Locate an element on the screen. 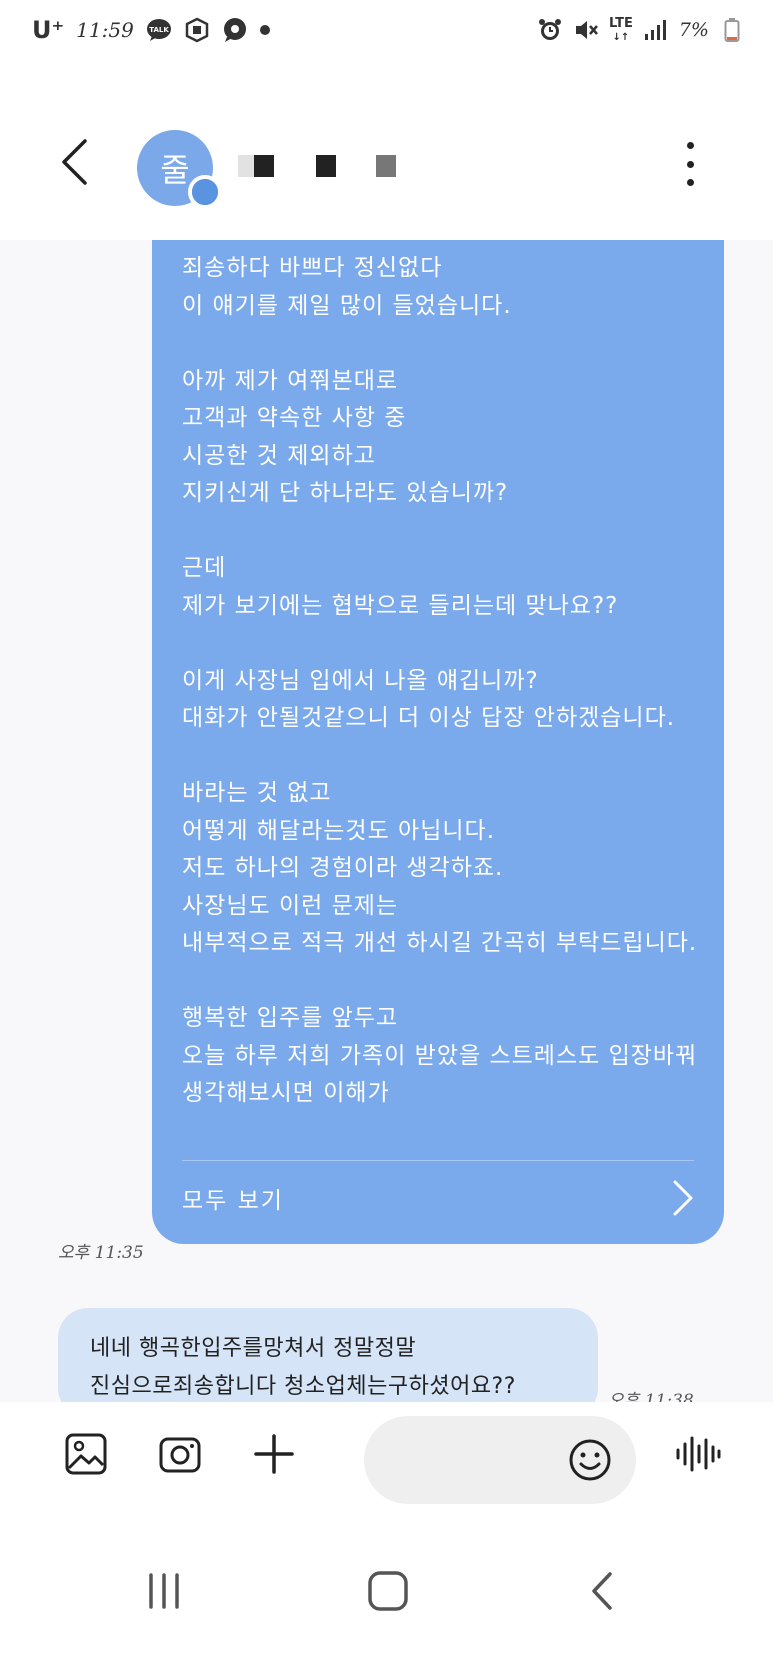 Image resolution: width=773 pixels, height=1658 pixels. message-field is located at coordinates (500, 1460).